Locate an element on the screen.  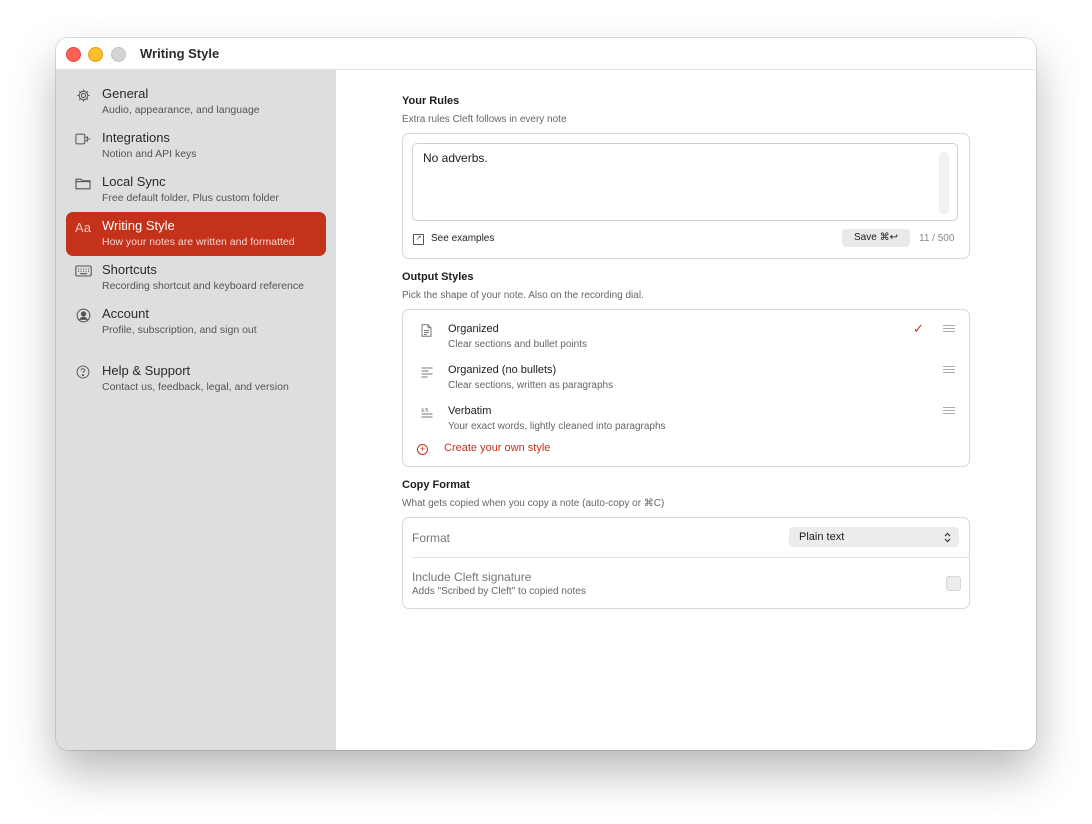
style-description: Clear sections and bullet points is located at coordinates (517, 344).